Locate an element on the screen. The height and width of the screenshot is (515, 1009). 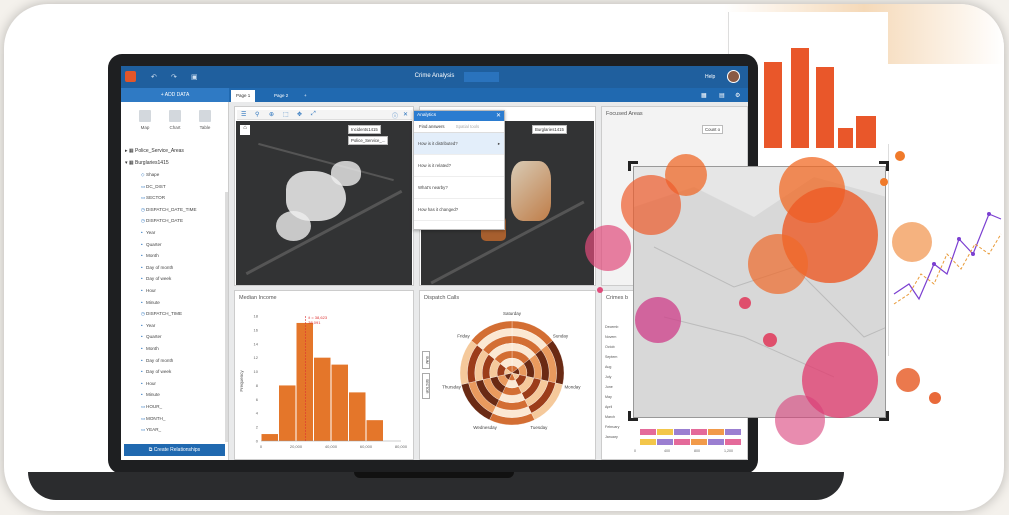
field-item: ▭HOUR_ is located at coordinates (151, 407).